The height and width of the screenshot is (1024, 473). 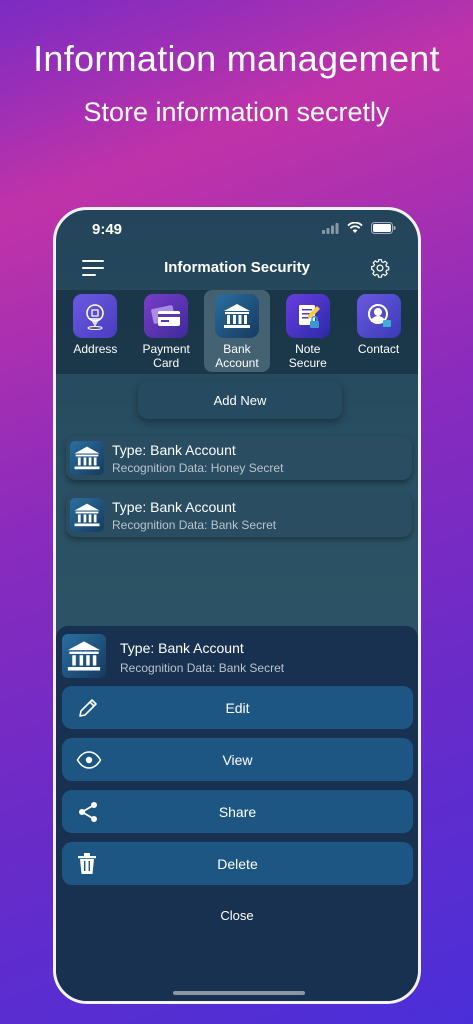 I want to click on category-address: Address, so click(x=95, y=331).